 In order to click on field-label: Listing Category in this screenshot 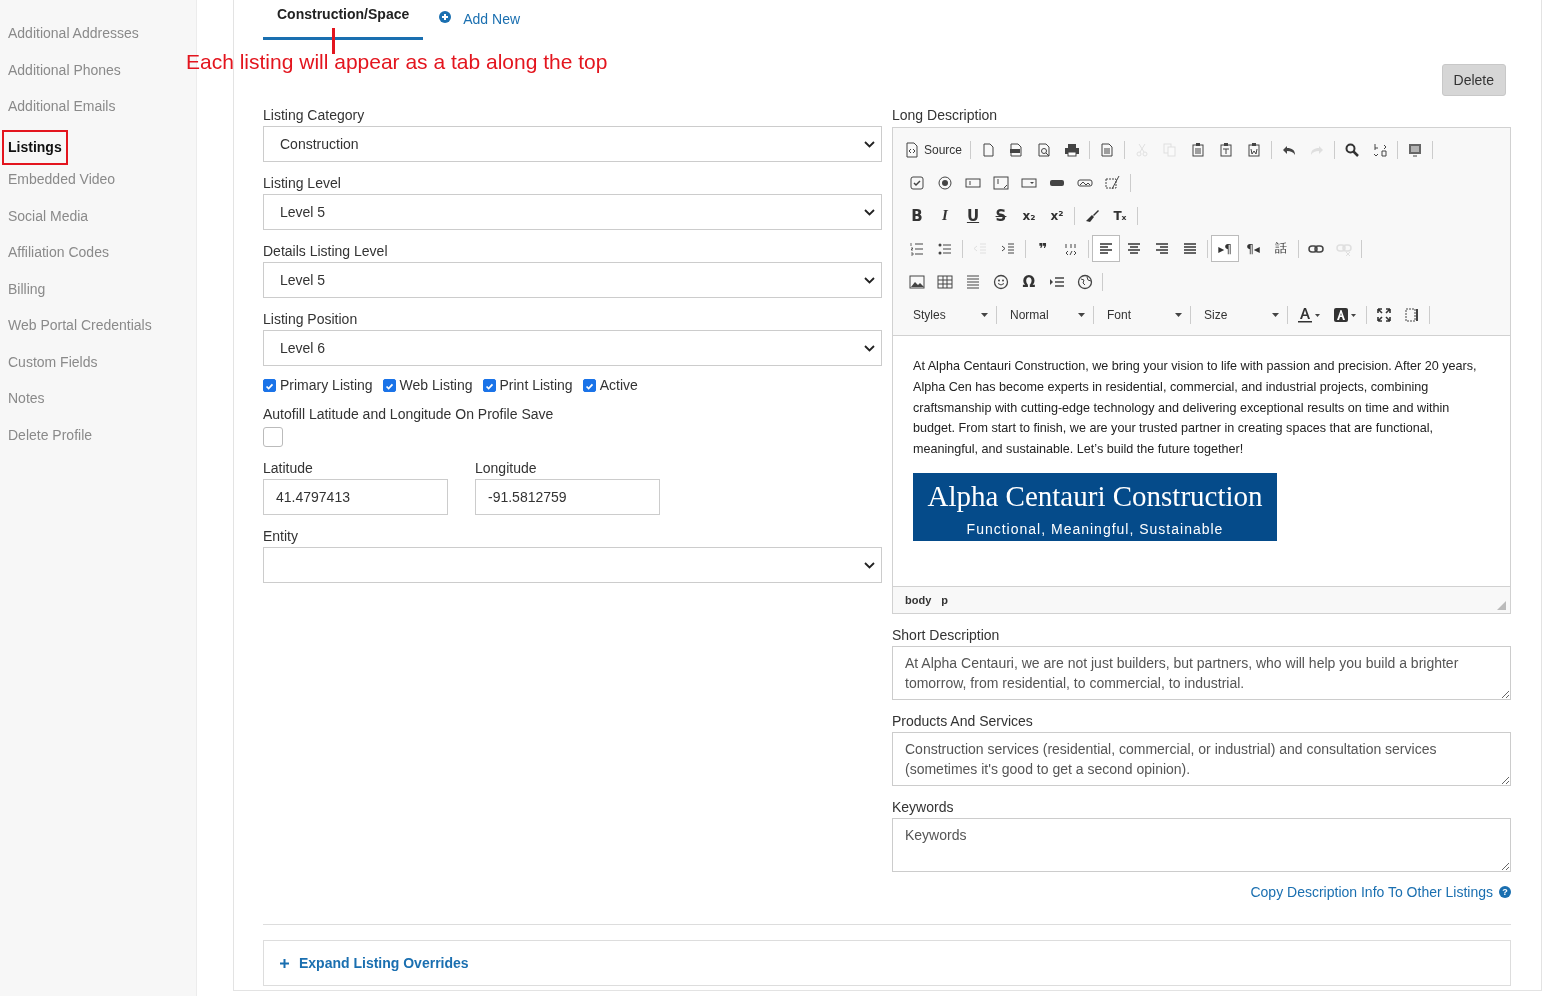, I will do `click(314, 115)`.